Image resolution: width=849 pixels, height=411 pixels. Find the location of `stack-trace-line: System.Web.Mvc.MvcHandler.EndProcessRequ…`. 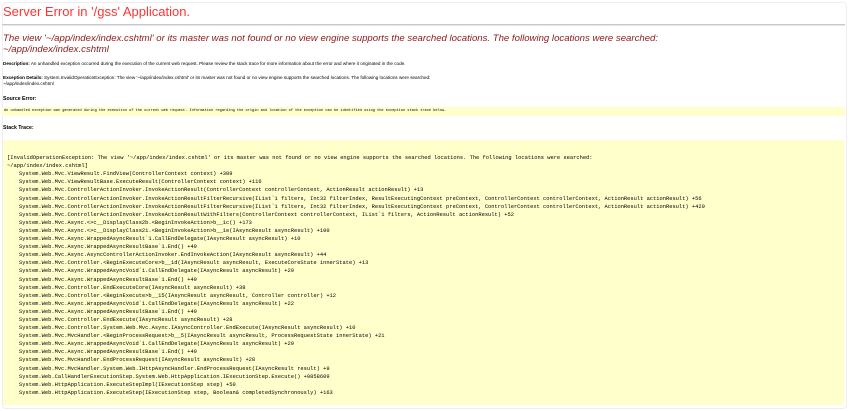

stack-trace-line: System.Web.Mvc.MvcHandler.EndProcessRequ… is located at coordinates (137, 360).